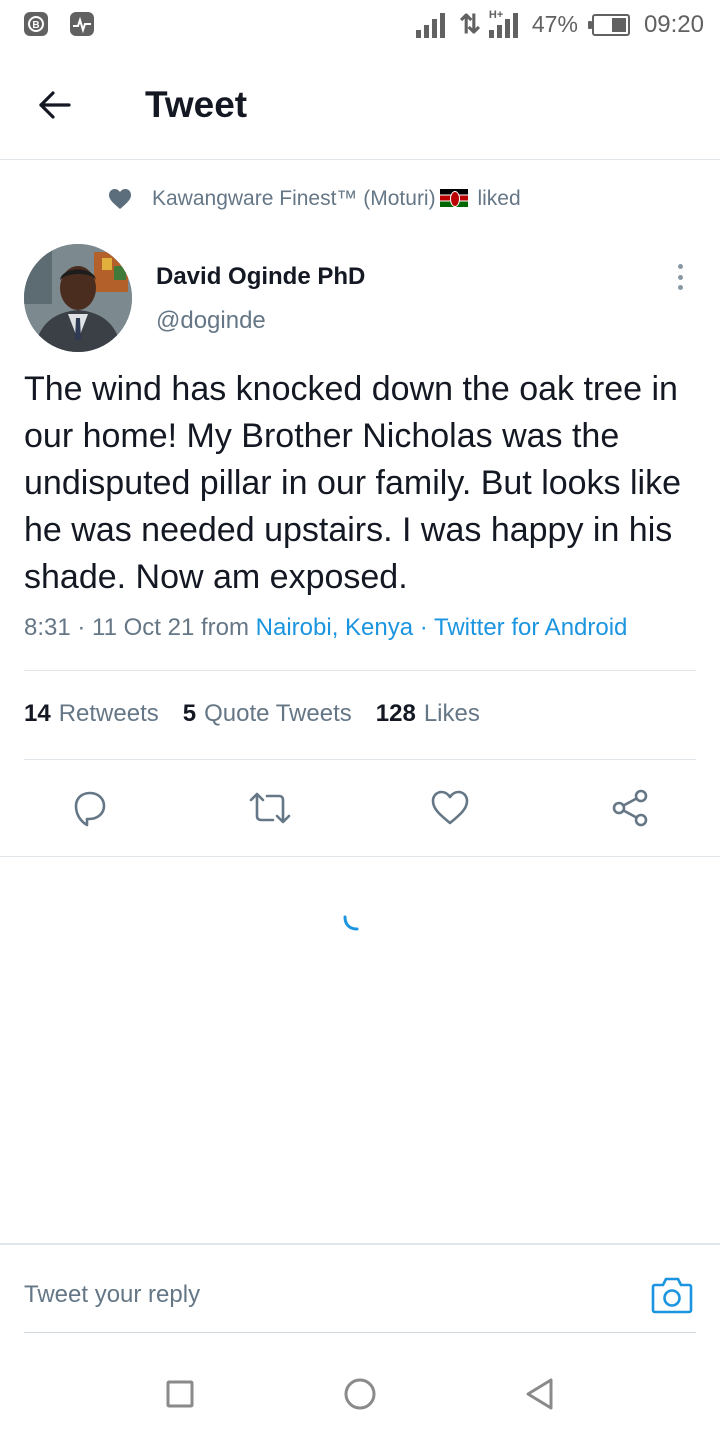  I want to click on circle-icon, so click(360, 1394).